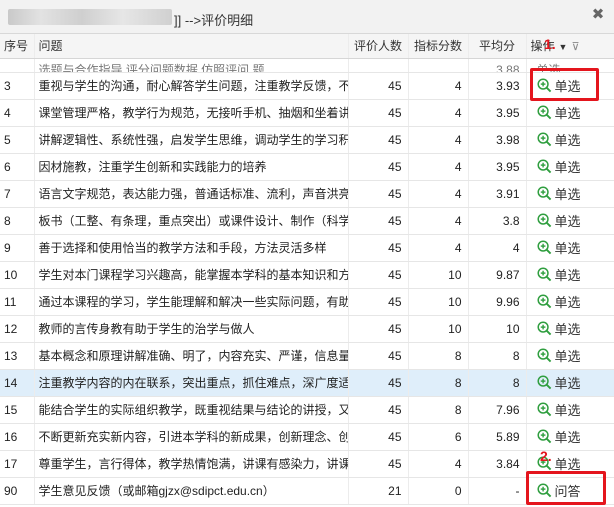  I want to click on row-question: 学生对本门课程学习兴趣高，能掌握本学科的基本知识和方法, so click(191, 275).